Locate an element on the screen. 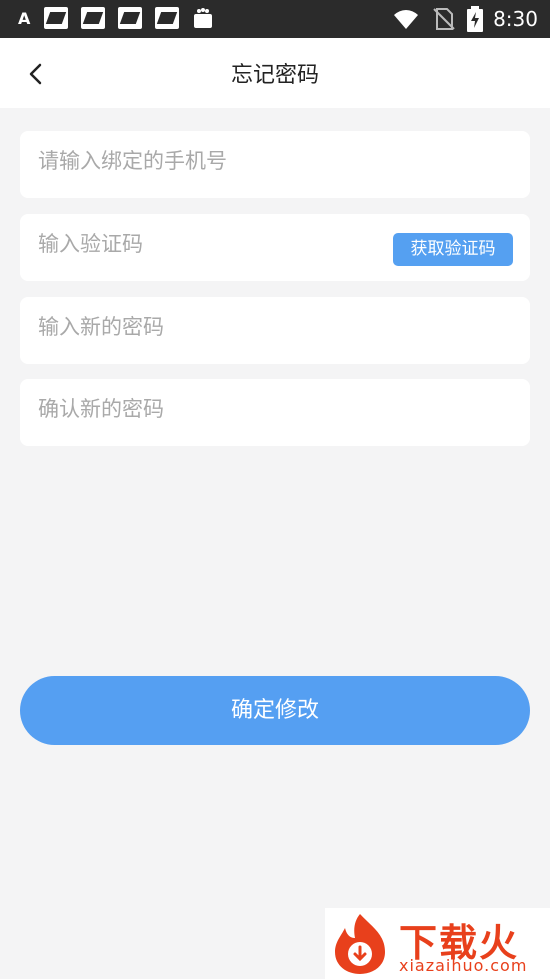  shopping-bag-icon is located at coordinates (203, 18).